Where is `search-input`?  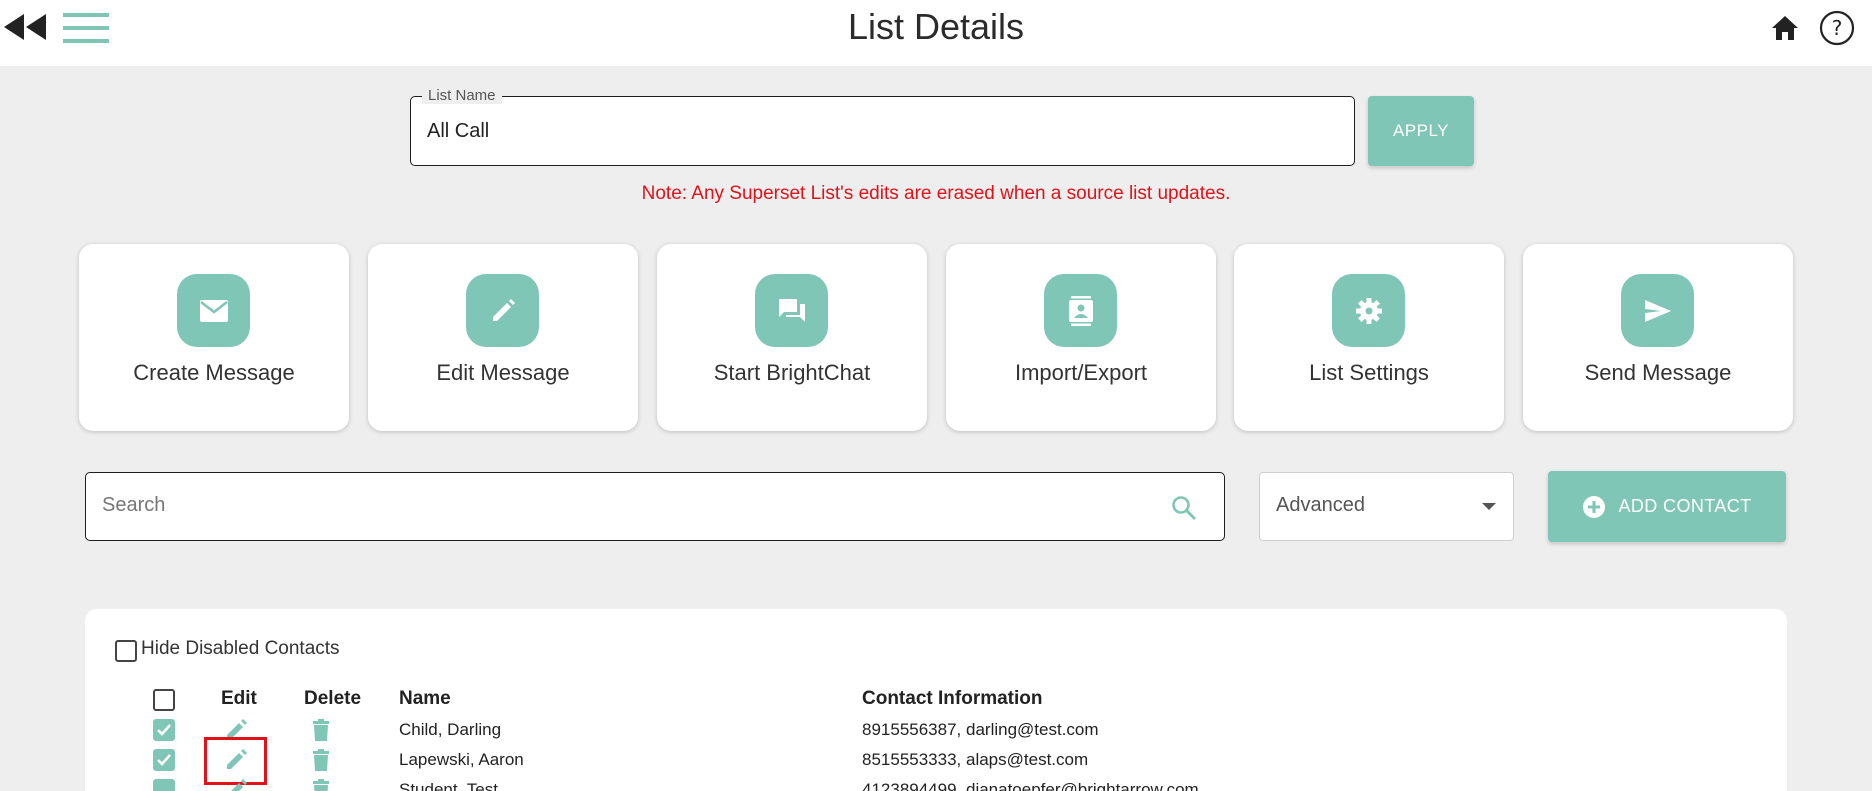 search-input is located at coordinates (655, 506).